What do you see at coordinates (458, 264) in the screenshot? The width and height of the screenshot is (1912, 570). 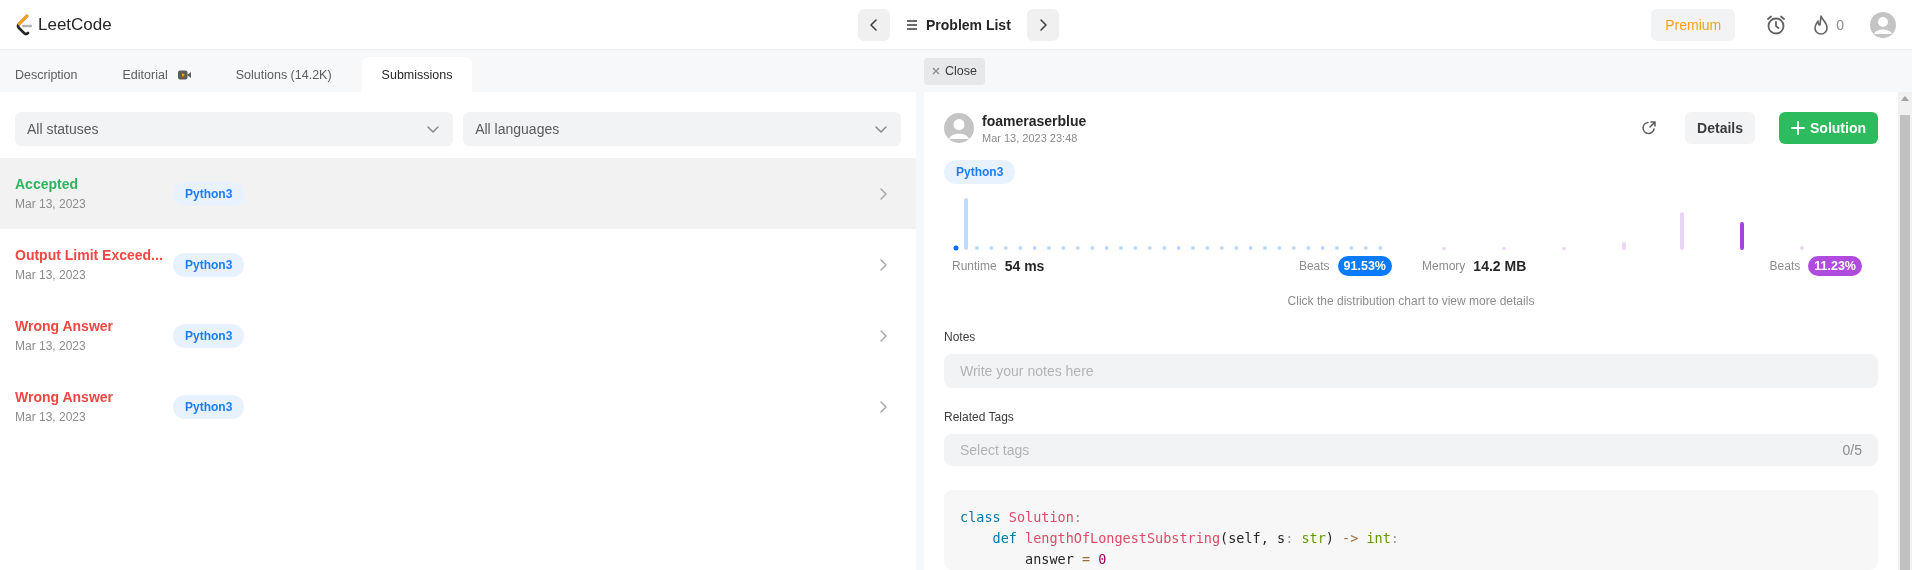 I see `submission-row: Output Limit Exceed... Mar 13, 2023 Python3` at bounding box center [458, 264].